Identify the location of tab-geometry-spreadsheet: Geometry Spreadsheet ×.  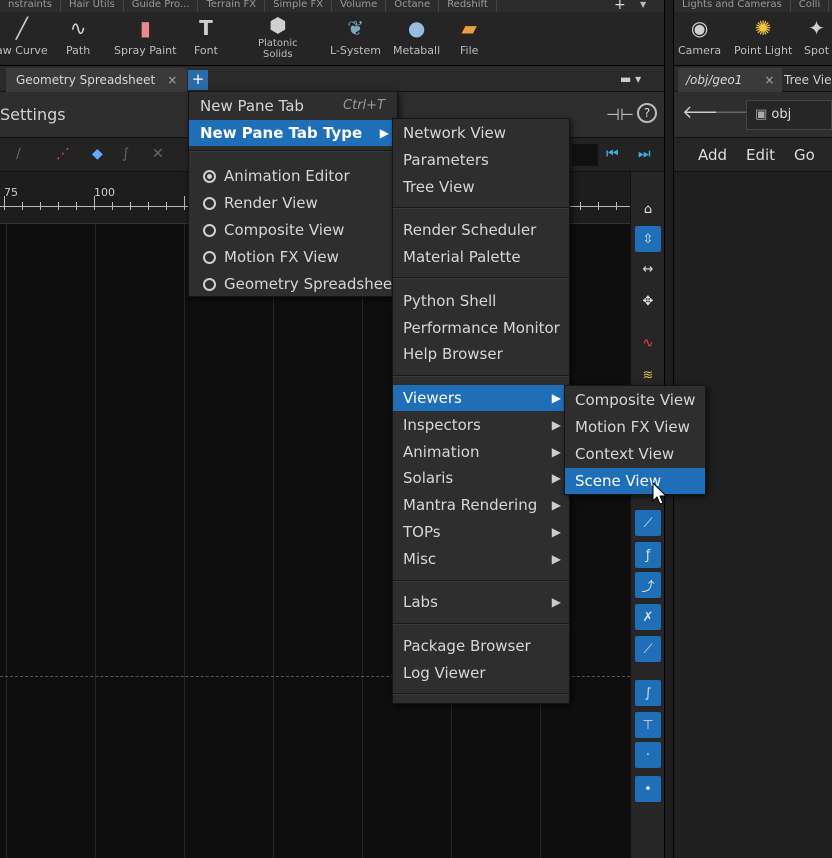
(97, 80).